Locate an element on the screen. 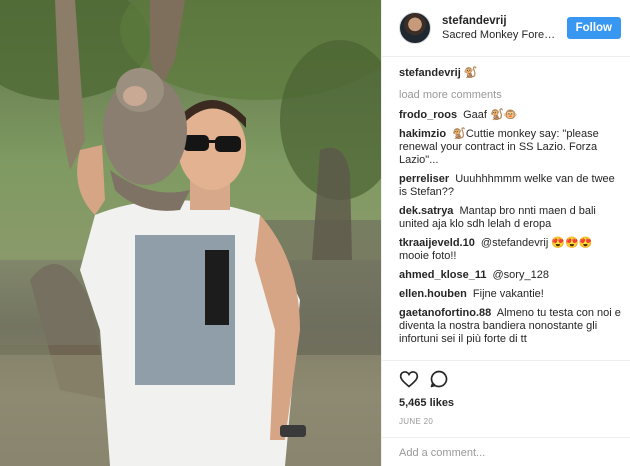 This screenshot has width=630, height=466. action-icons is located at coordinates (506, 379).